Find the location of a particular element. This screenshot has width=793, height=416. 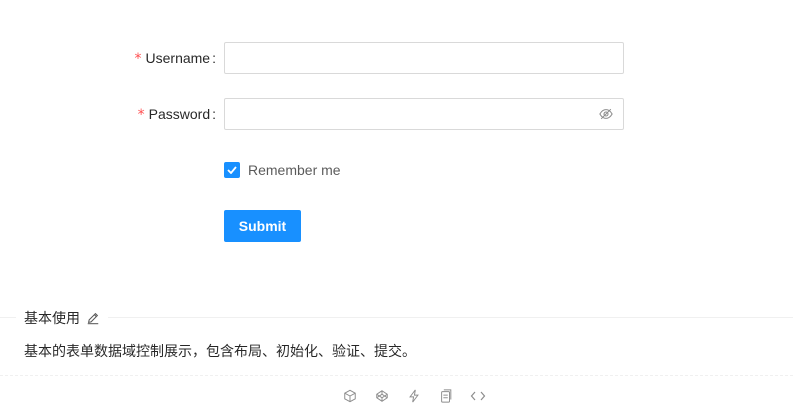

eye-invisible-icon is located at coordinates (606, 114).